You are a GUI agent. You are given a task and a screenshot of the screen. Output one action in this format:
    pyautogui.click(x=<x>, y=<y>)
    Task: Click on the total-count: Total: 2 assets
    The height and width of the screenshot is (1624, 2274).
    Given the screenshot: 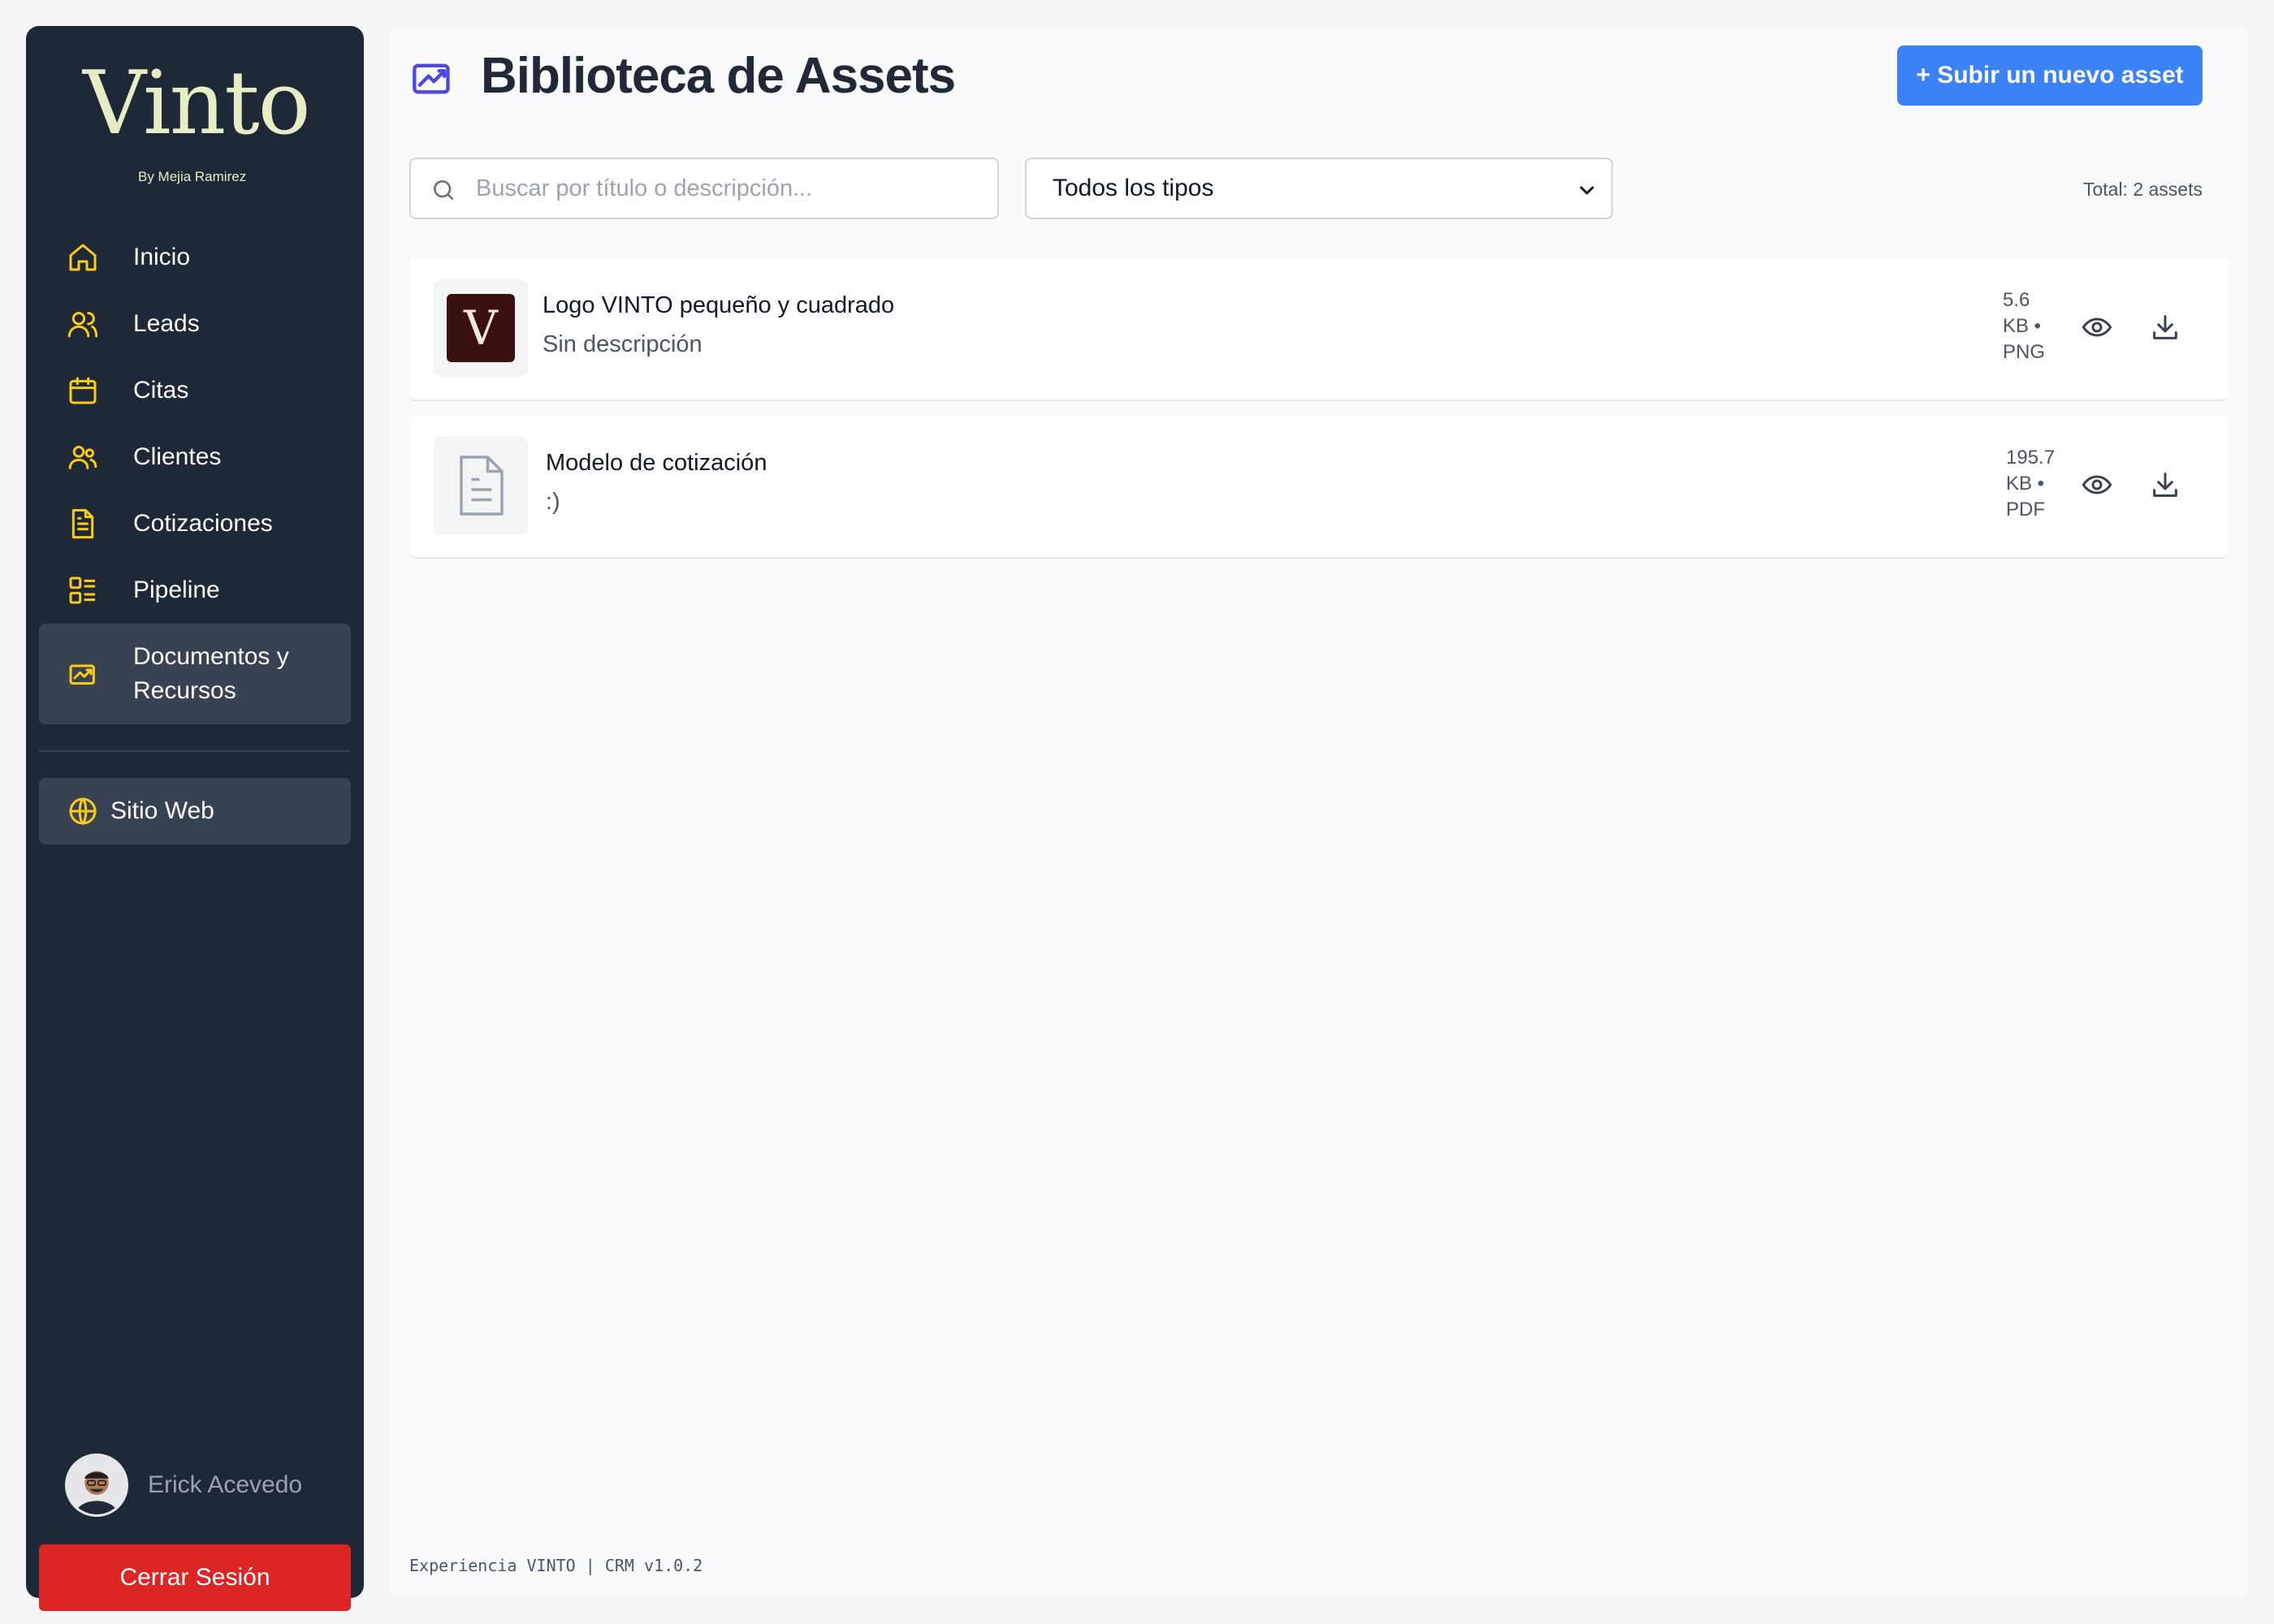 What is the action you would take?
    pyautogui.click(x=2142, y=190)
    